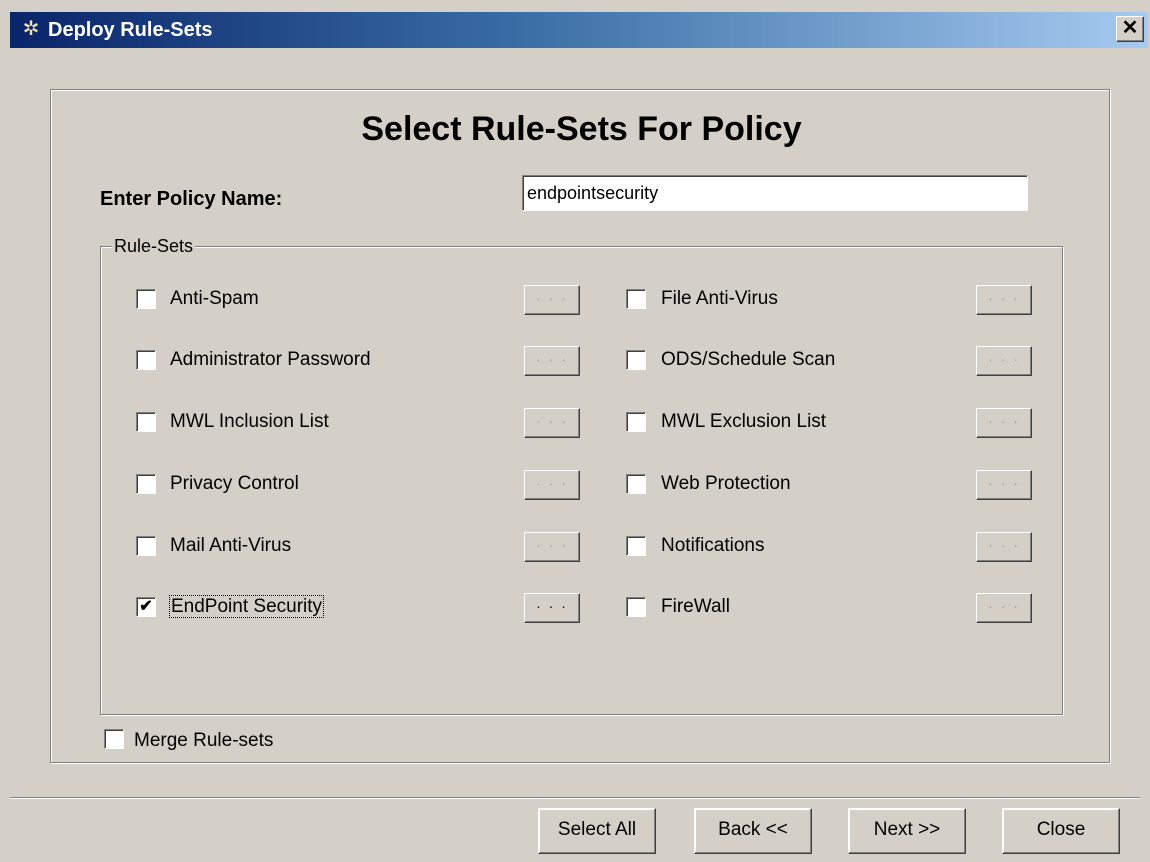  What do you see at coordinates (636, 607) in the screenshot?
I see `checkbox-firewall` at bounding box center [636, 607].